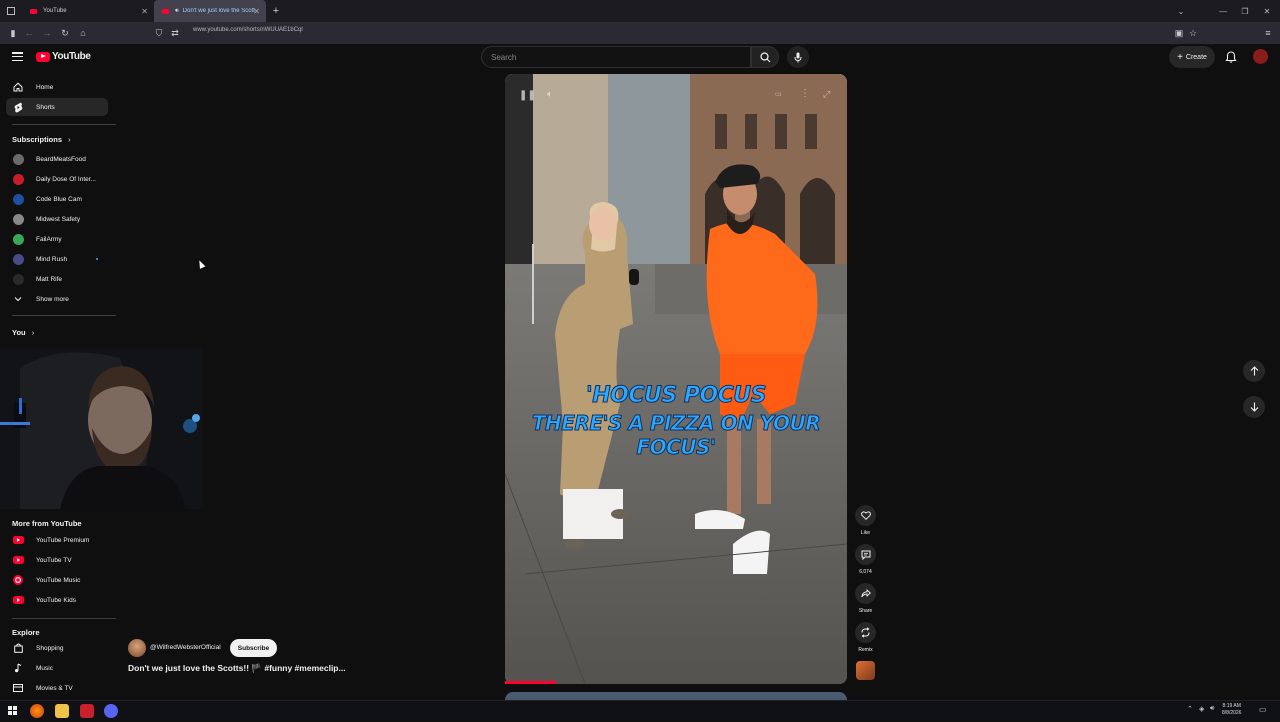 The image size is (1280, 722). What do you see at coordinates (1181, 11) in the screenshot?
I see `tab-list-chevron-icon: ⌄` at bounding box center [1181, 11].